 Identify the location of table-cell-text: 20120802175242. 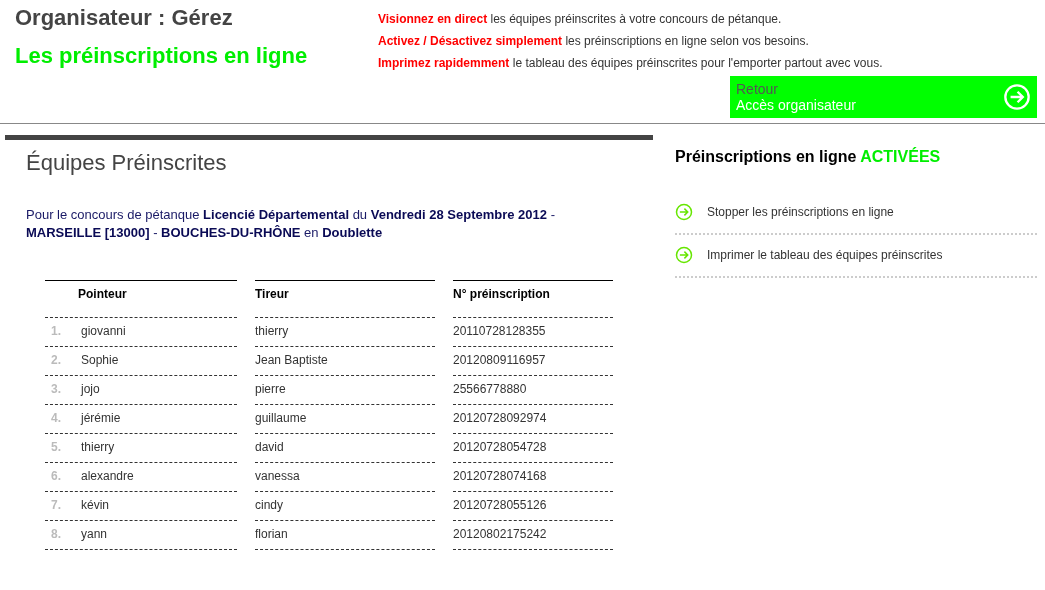
(500, 534).